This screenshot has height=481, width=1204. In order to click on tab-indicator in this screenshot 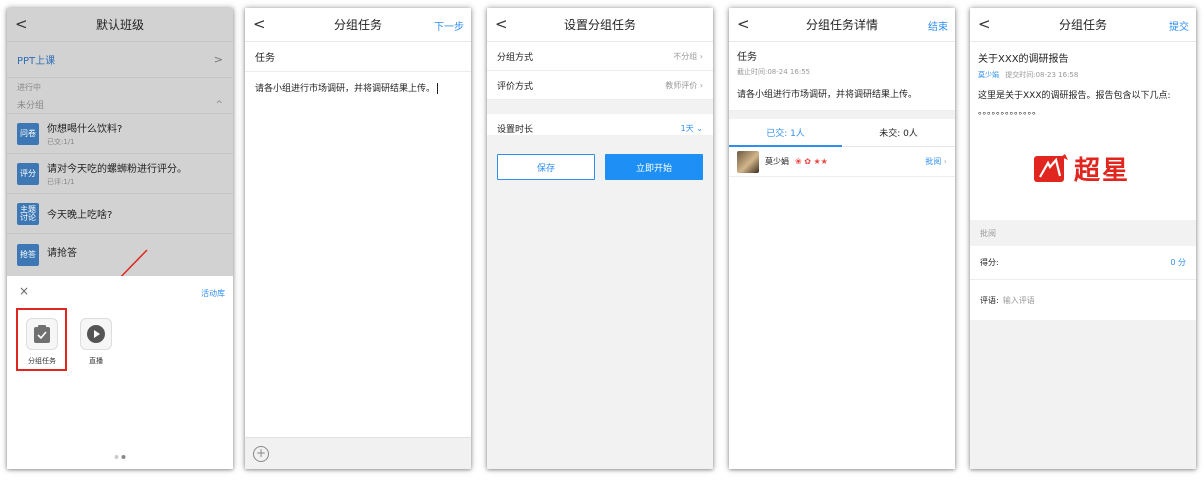, I will do `click(785, 146)`.